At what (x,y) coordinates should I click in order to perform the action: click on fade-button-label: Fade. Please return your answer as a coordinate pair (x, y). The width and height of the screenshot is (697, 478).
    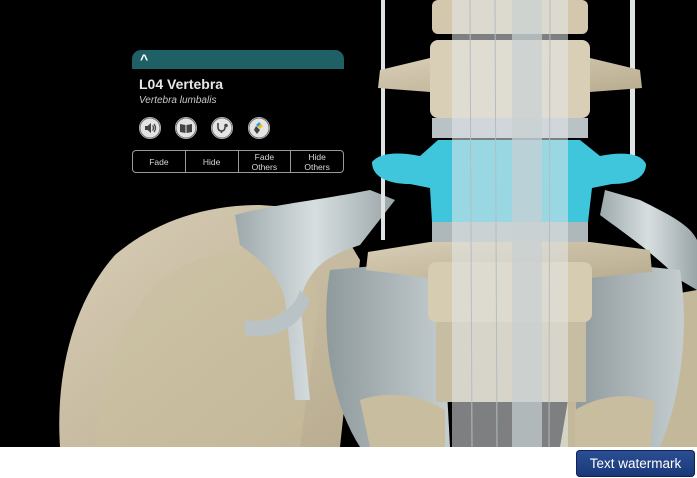
    Looking at the image, I should click on (159, 161).